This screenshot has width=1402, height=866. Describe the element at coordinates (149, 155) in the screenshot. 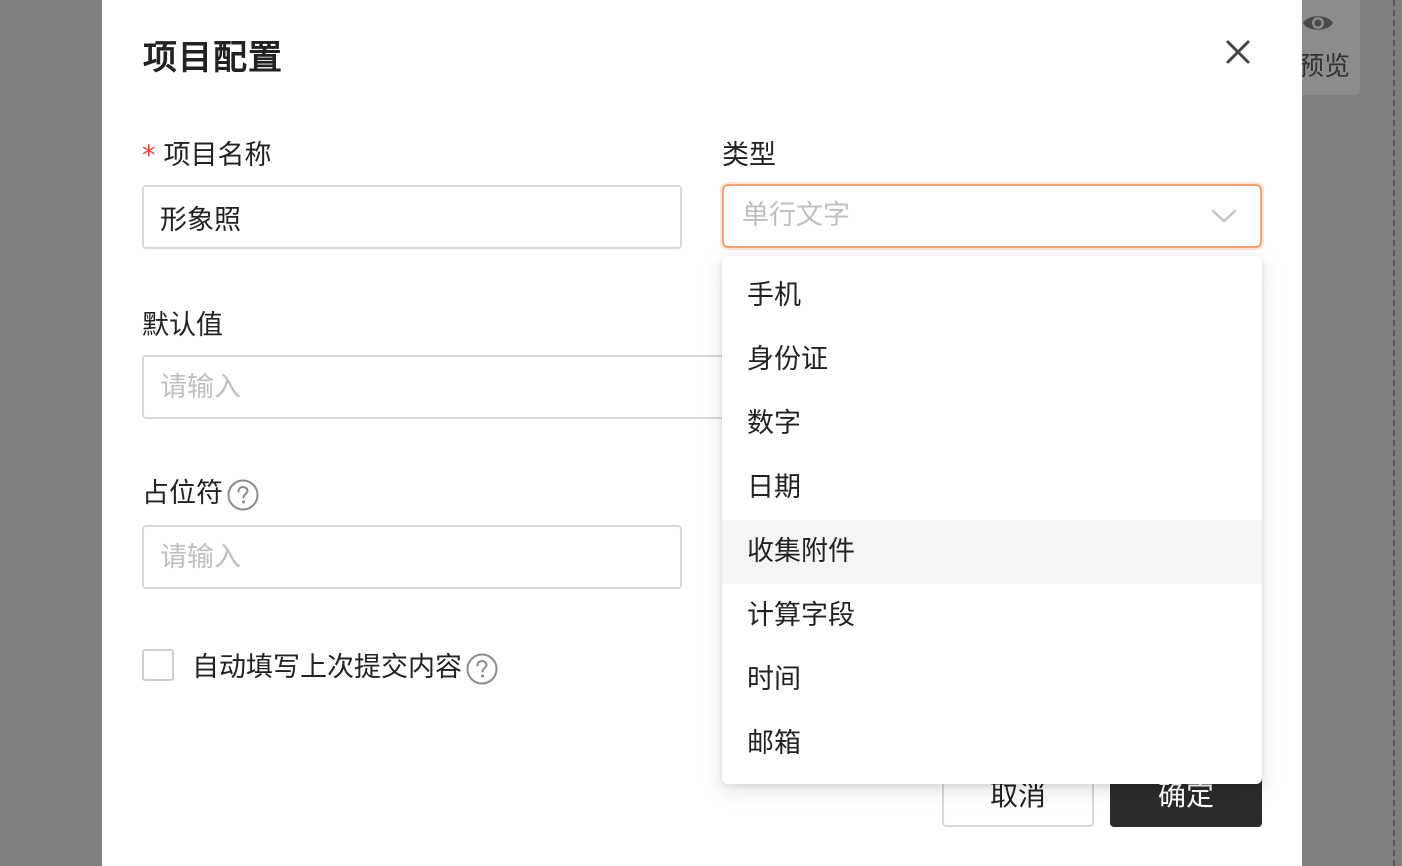

I see `required-mark: *` at that location.